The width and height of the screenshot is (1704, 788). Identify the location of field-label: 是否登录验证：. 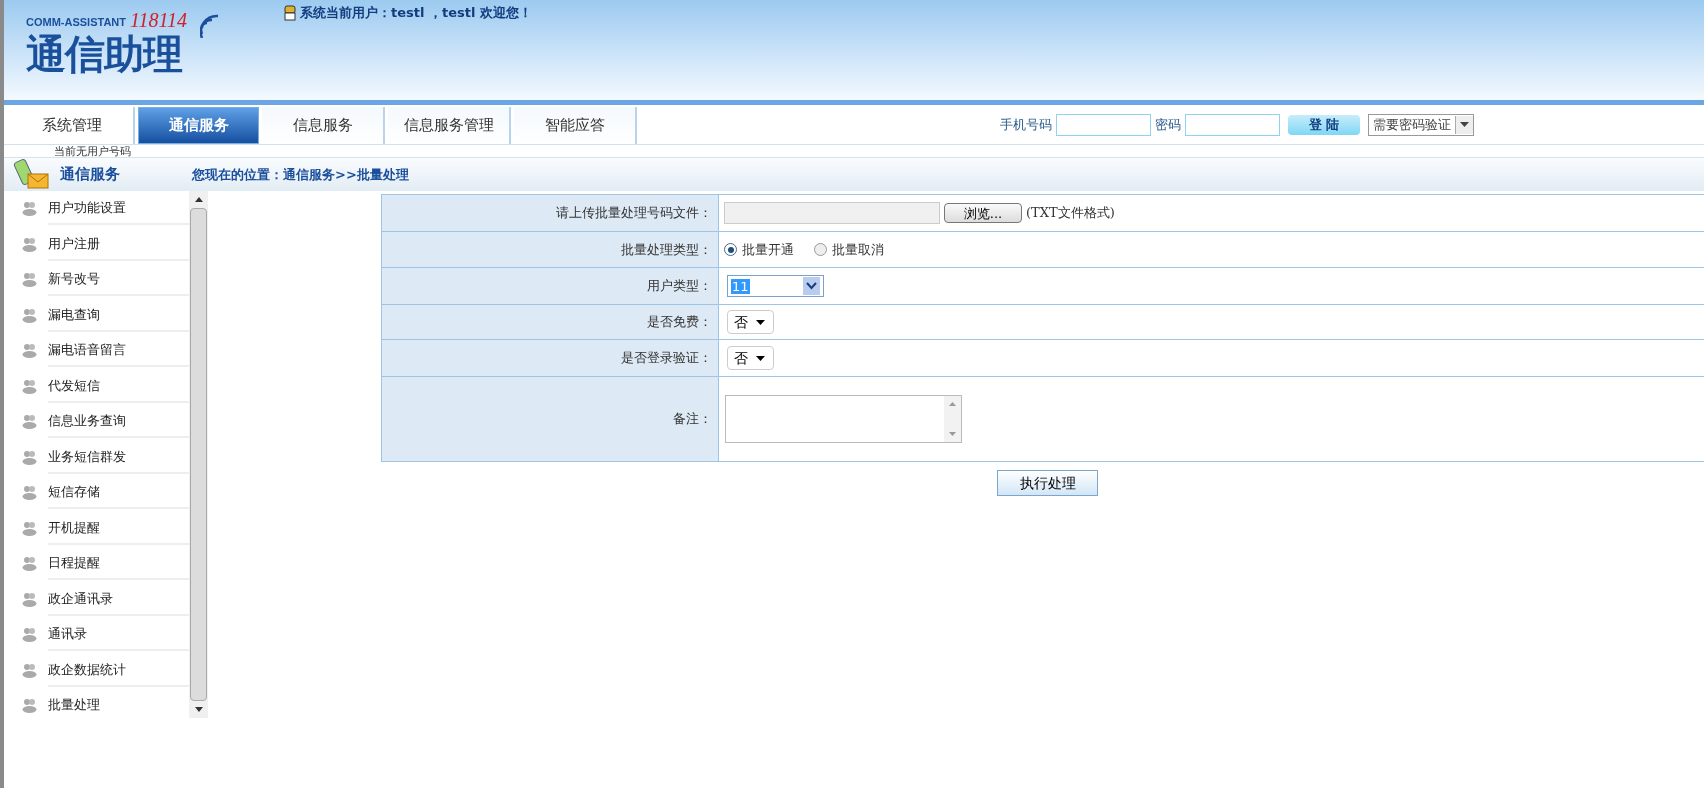
(666, 358).